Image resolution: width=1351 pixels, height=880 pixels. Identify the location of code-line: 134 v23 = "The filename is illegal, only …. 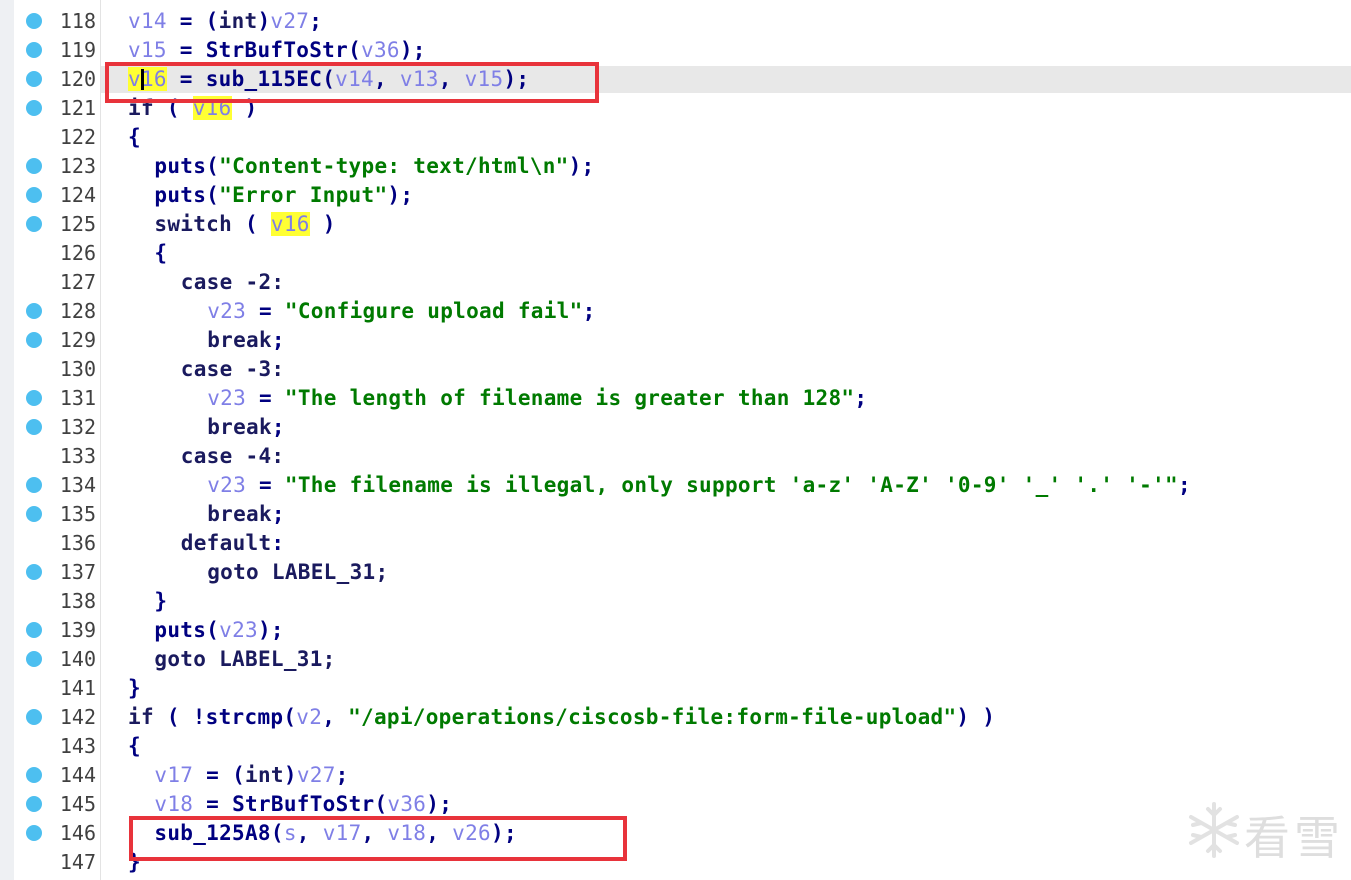
(675, 485).